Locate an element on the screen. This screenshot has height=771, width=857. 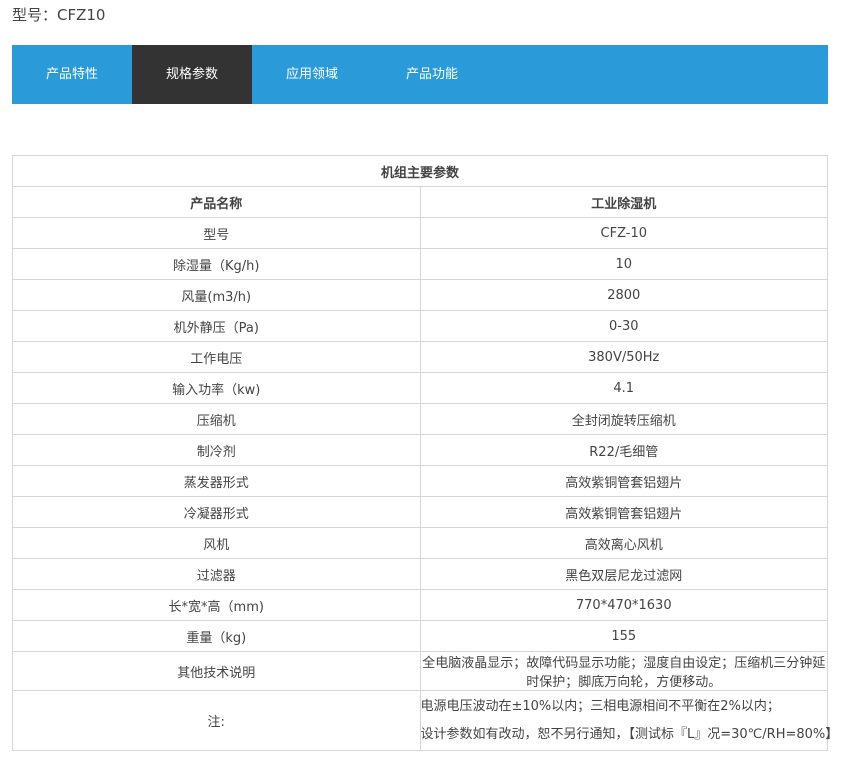
row-label: 重量（kg) is located at coordinates (216, 636).